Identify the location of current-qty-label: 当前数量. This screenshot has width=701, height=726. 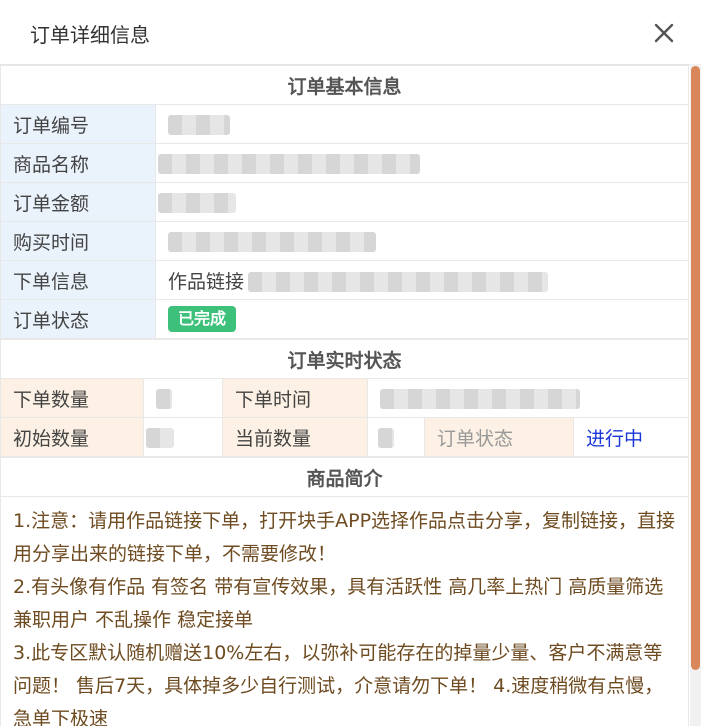
(295, 437).